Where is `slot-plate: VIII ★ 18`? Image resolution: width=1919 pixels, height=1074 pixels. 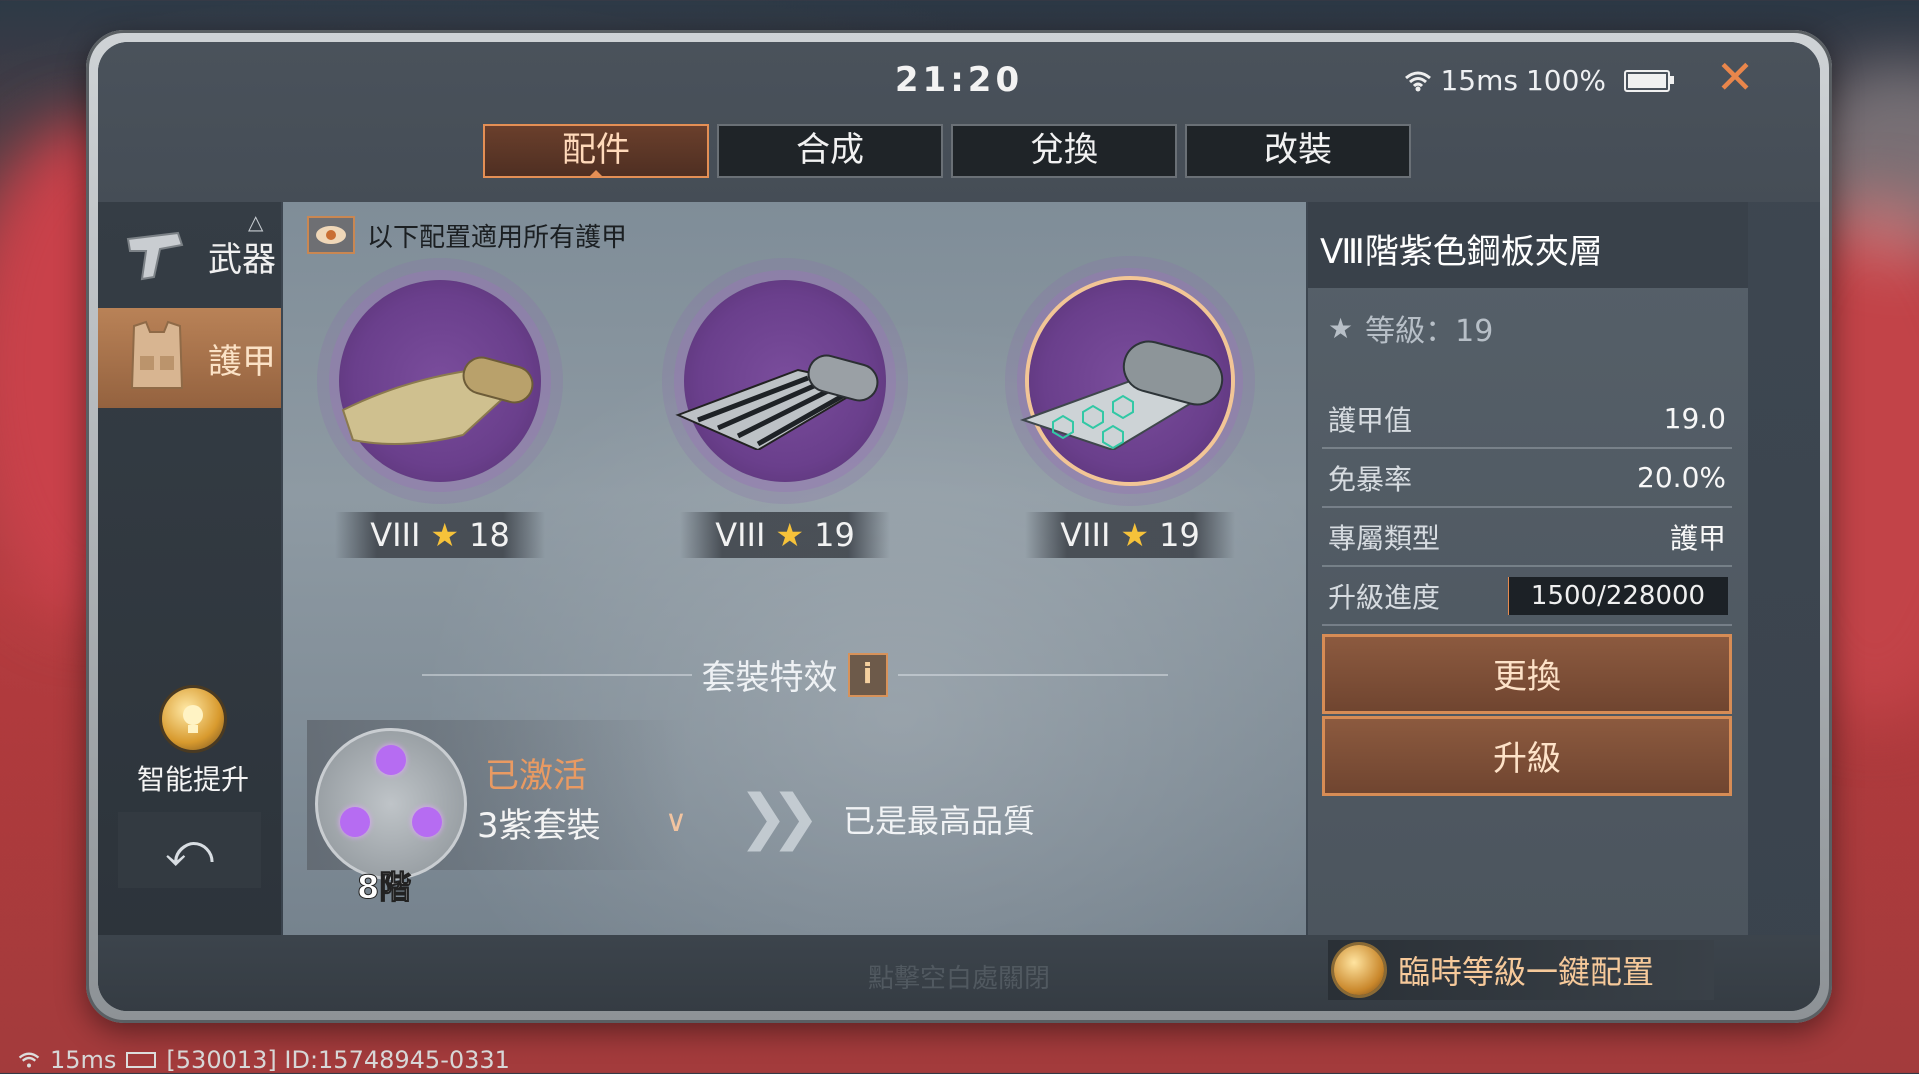
slot-plate: VIII ★ 18 is located at coordinates (440, 535).